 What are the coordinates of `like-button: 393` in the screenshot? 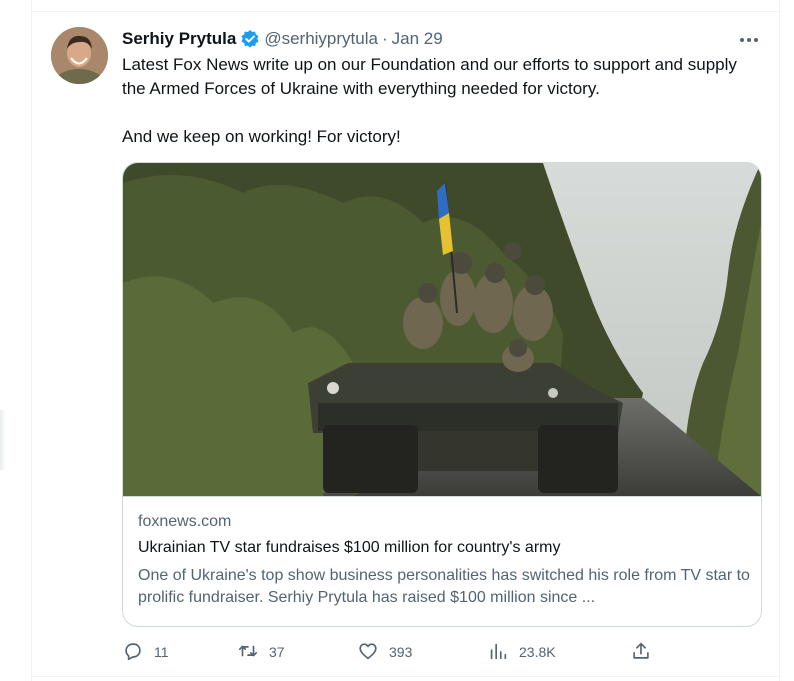 It's located at (384, 652).